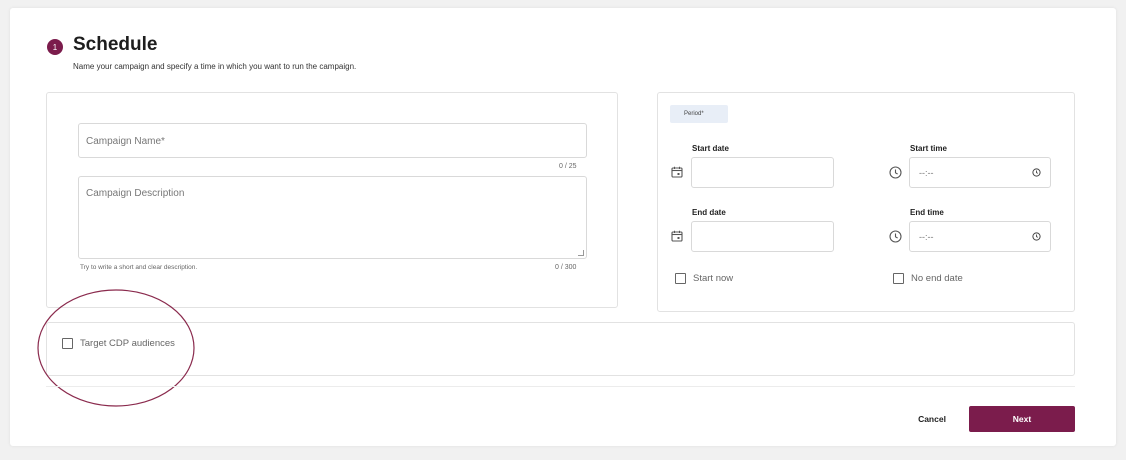 This screenshot has height=460, width=1126. I want to click on next-button: Next, so click(1022, 419).